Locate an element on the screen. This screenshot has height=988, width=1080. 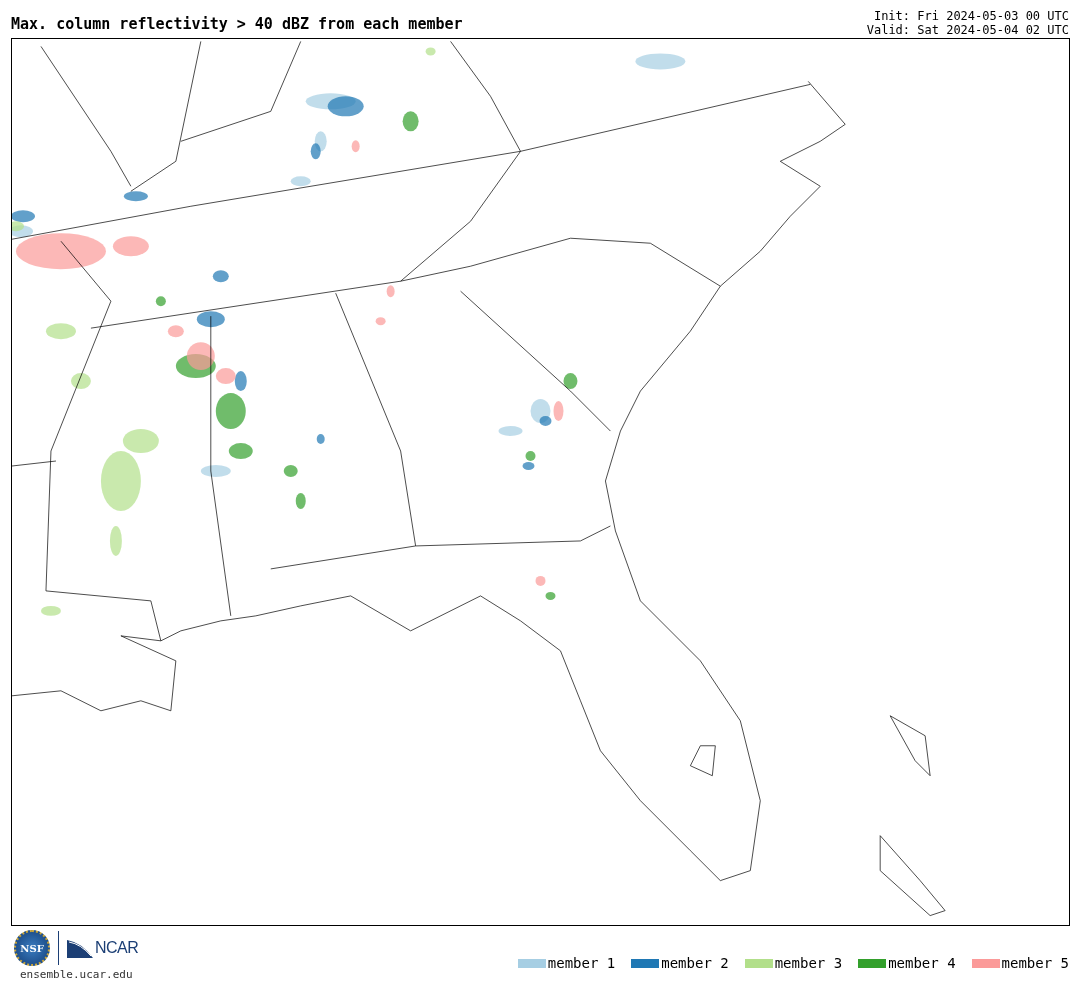
chart-title: Max. column reflectivity > 40 dBZ from each member is located at coordinates (237, 25).